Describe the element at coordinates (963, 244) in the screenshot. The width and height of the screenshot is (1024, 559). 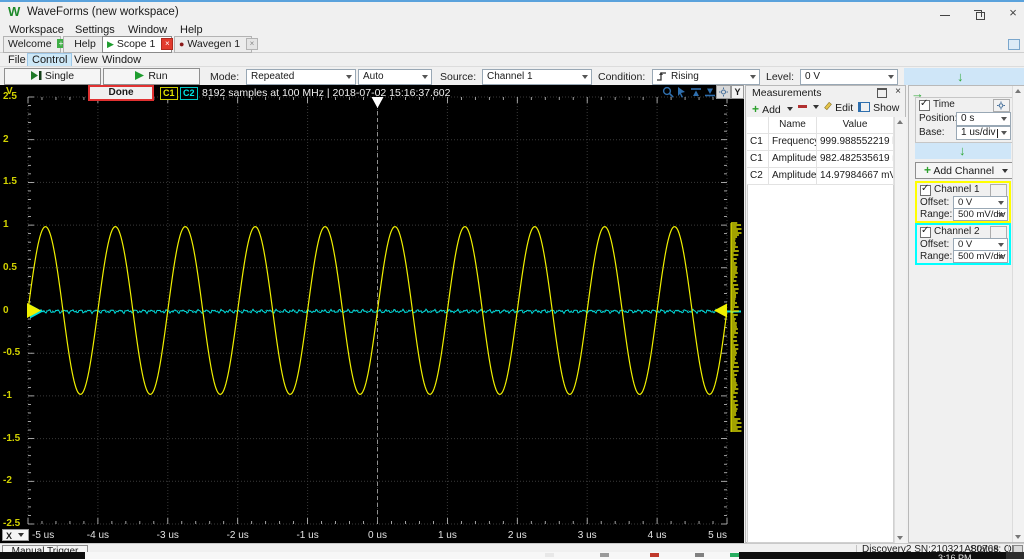
I see `channel2-group: Channel 2 Offset: 0 V Range: 500 mV/div` at that location.